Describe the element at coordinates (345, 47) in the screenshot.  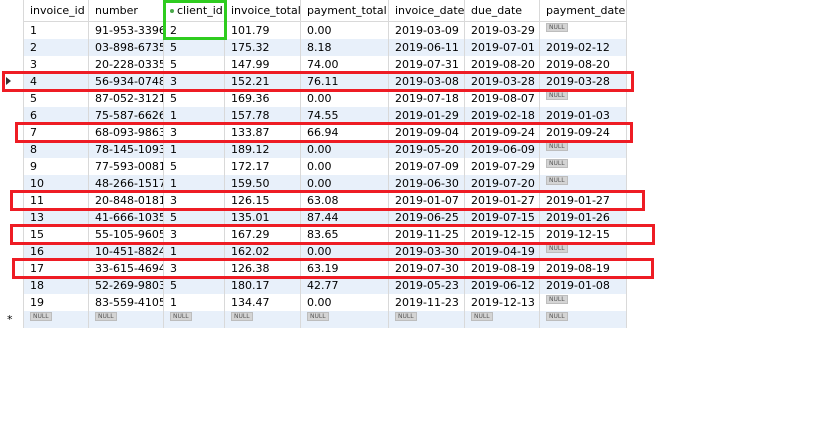
I see `cell-payment-total: 8.18` at that location.